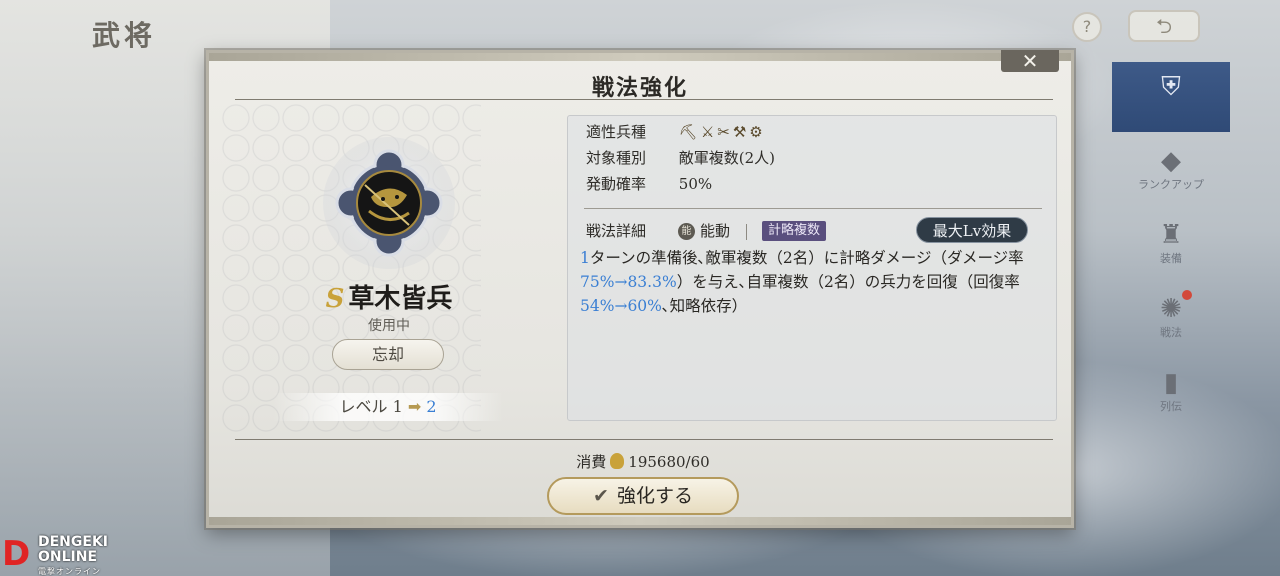 The height and width of the screenshot is (576, 1280). Describe the element at coordinates (1171, 406) in the screenshot. I see `nav-item-label: 列伝` at that location.